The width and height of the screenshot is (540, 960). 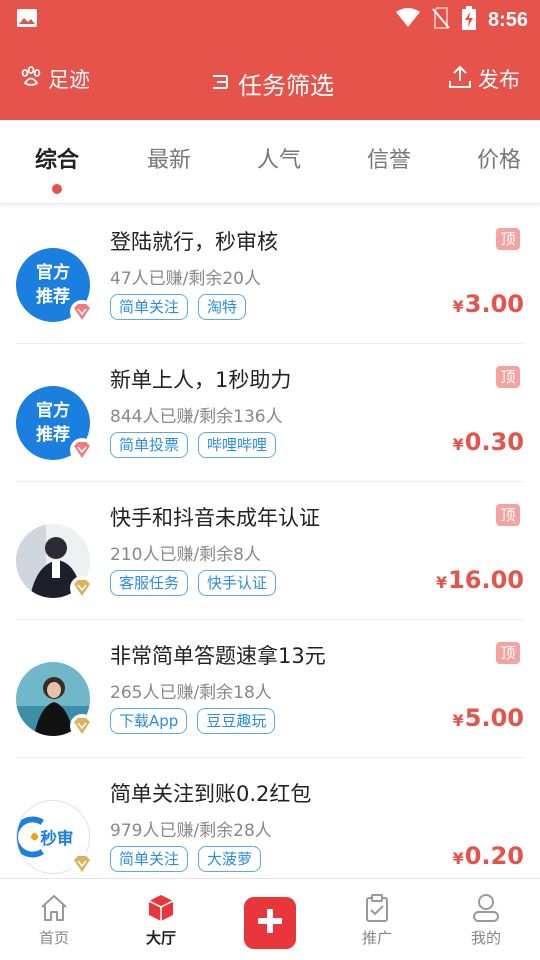 What do you see at coordinates (185, 555) in the screenshot?
I see `task-stats: 210人已赚/剩余8人` at bounding box center [185, 555].